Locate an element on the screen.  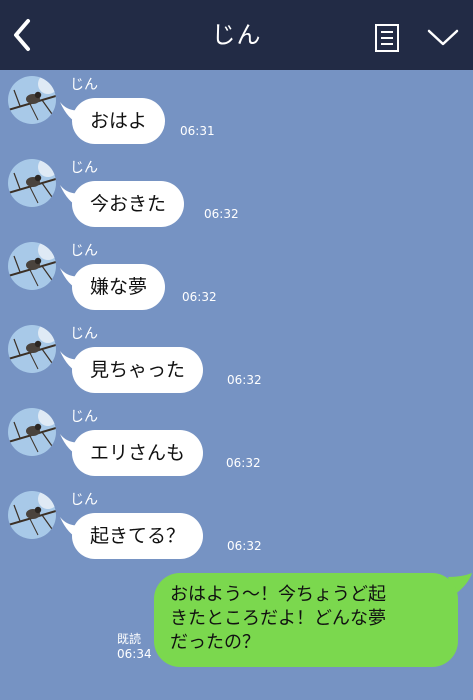
message-row: じん エリさんも 06:32 is located at coordinates (236, 444).